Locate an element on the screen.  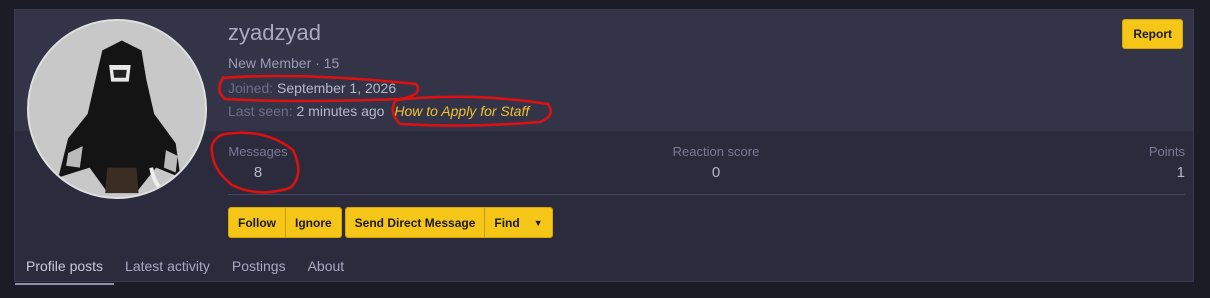
stat-messages: Messages 8 is located at coordinates (258, 162).